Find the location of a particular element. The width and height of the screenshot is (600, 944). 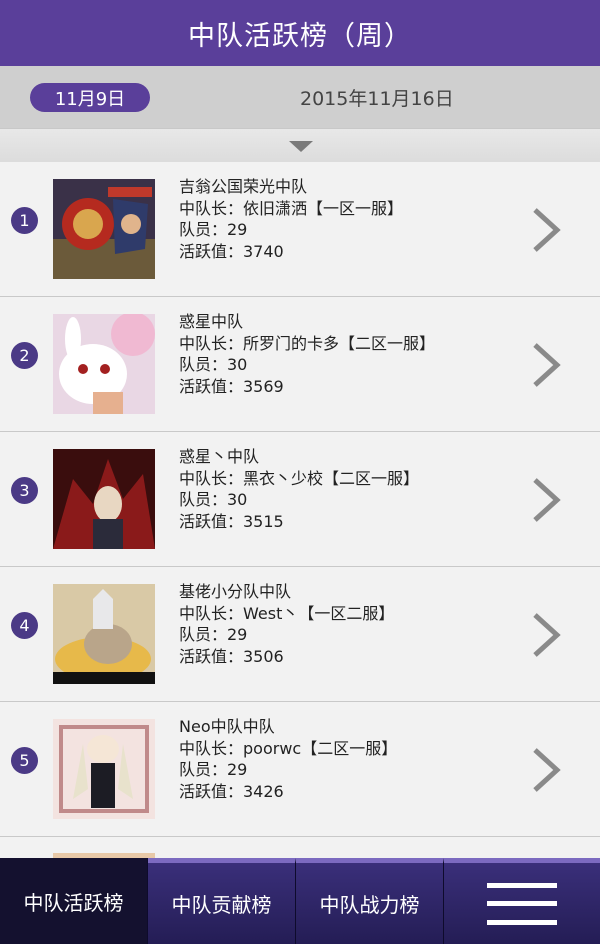

menu-button is located at coordinates (522, 901).